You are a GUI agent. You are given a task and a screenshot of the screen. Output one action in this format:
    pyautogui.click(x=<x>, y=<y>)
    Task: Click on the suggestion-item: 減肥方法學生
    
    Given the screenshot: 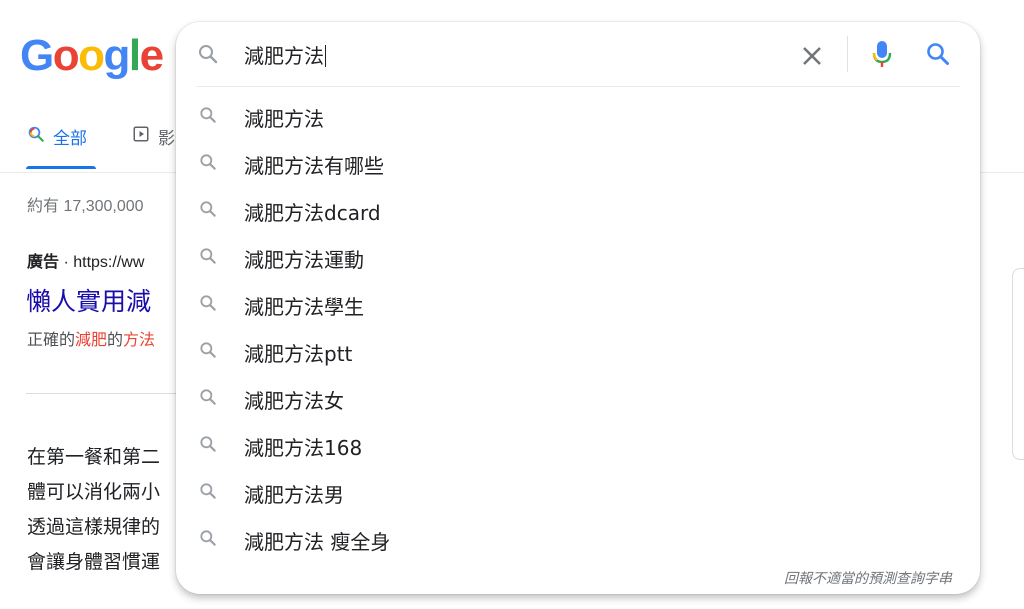 What is the action you would take?
    pyautogui.click(x=578, y=303)
    